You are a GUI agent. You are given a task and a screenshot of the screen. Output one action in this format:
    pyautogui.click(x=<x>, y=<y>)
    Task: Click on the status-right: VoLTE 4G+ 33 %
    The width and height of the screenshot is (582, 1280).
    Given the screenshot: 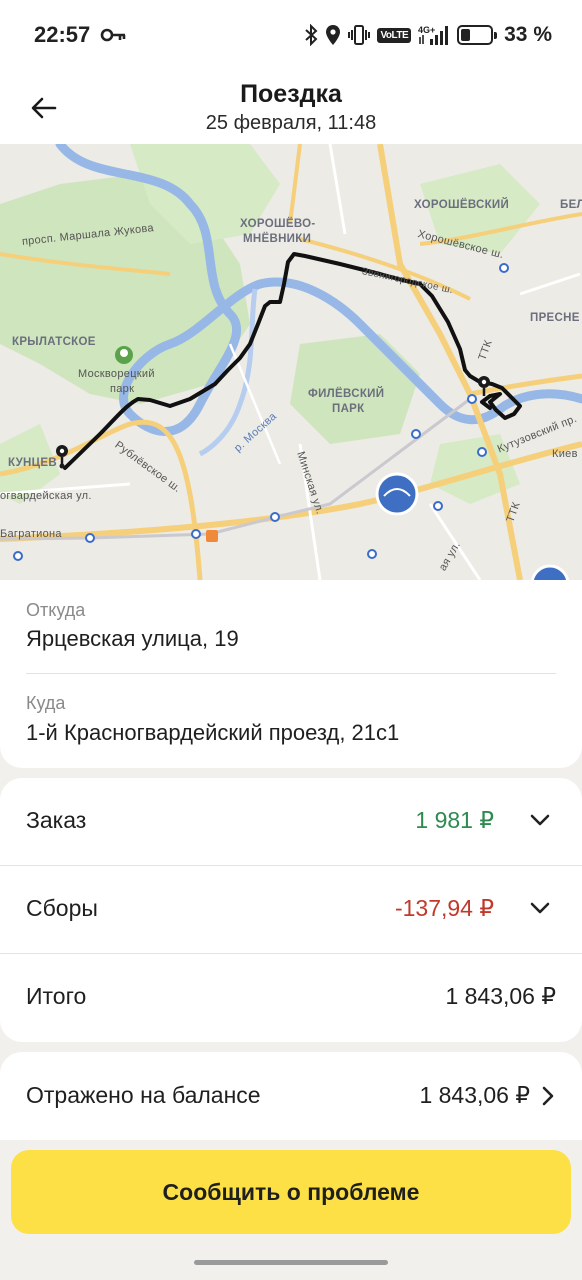 What is the action you would take?
    pyautogui.click(x=428, y=35)
    